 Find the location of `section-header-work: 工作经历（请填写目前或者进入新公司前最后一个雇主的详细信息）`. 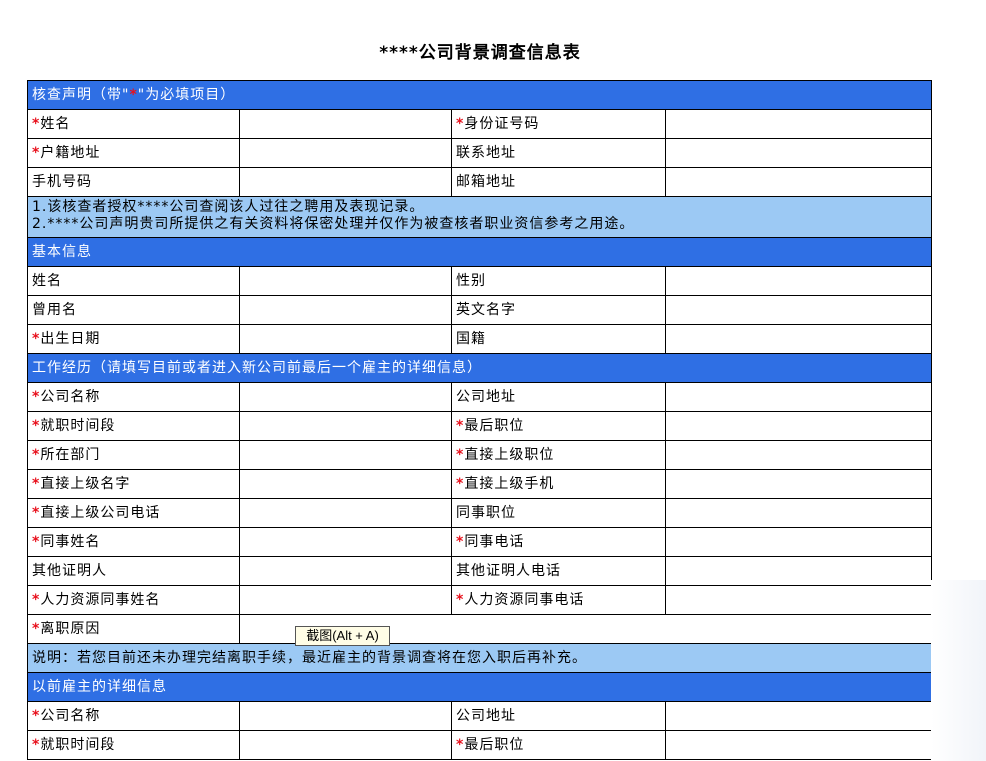

section-header-work: 工作经历（请填写目前或者进入新公司前最后一个雇主的详细信息） is located at coordinates (479, 368).